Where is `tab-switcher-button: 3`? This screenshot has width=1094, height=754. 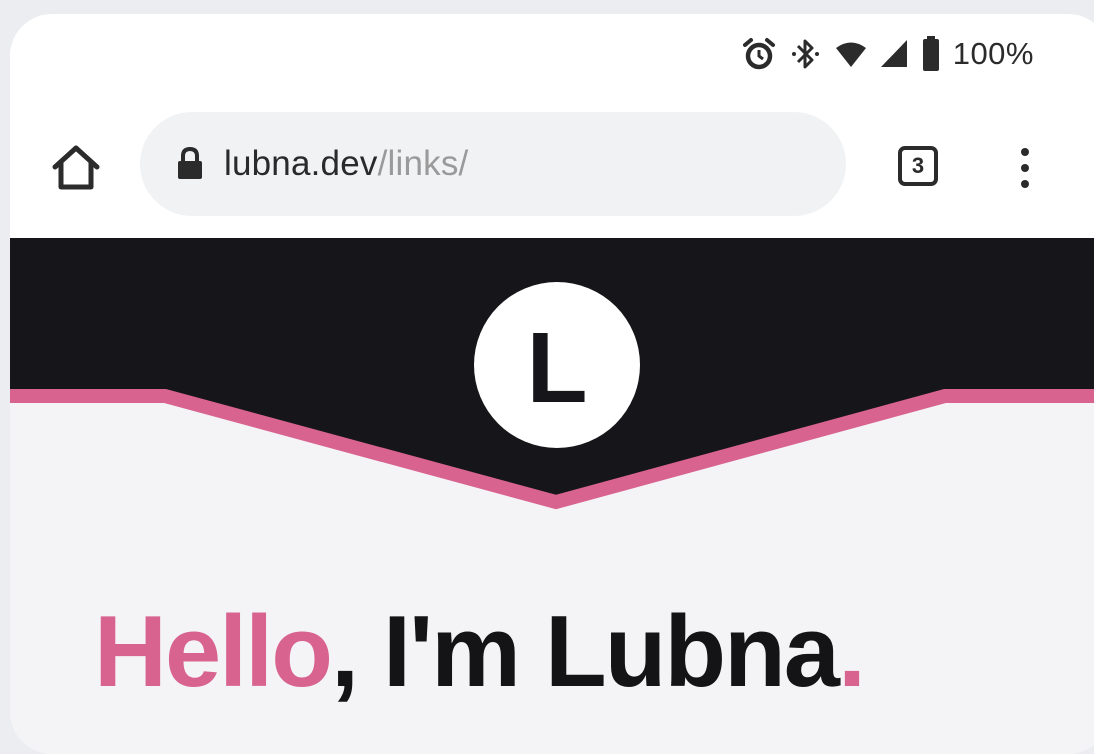
tab-switcher-button: 3 is located at coordinates (918, 166).